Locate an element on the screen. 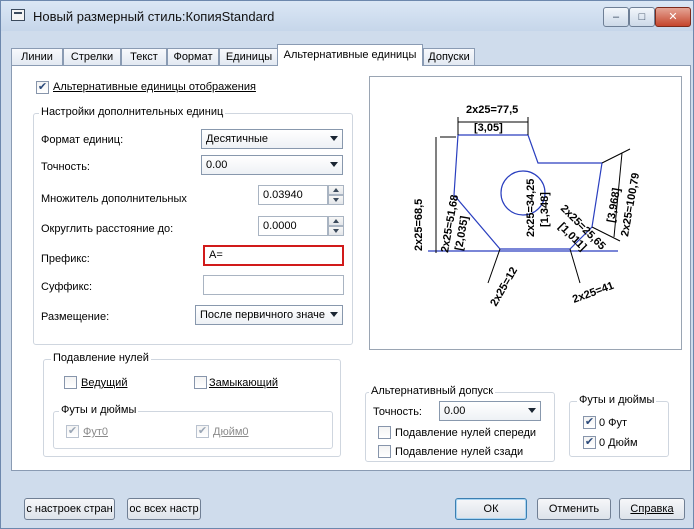 This screenshot has height=529, width=694. tolerance-precision-value: 0.00 is located at coordinates (455, 411).